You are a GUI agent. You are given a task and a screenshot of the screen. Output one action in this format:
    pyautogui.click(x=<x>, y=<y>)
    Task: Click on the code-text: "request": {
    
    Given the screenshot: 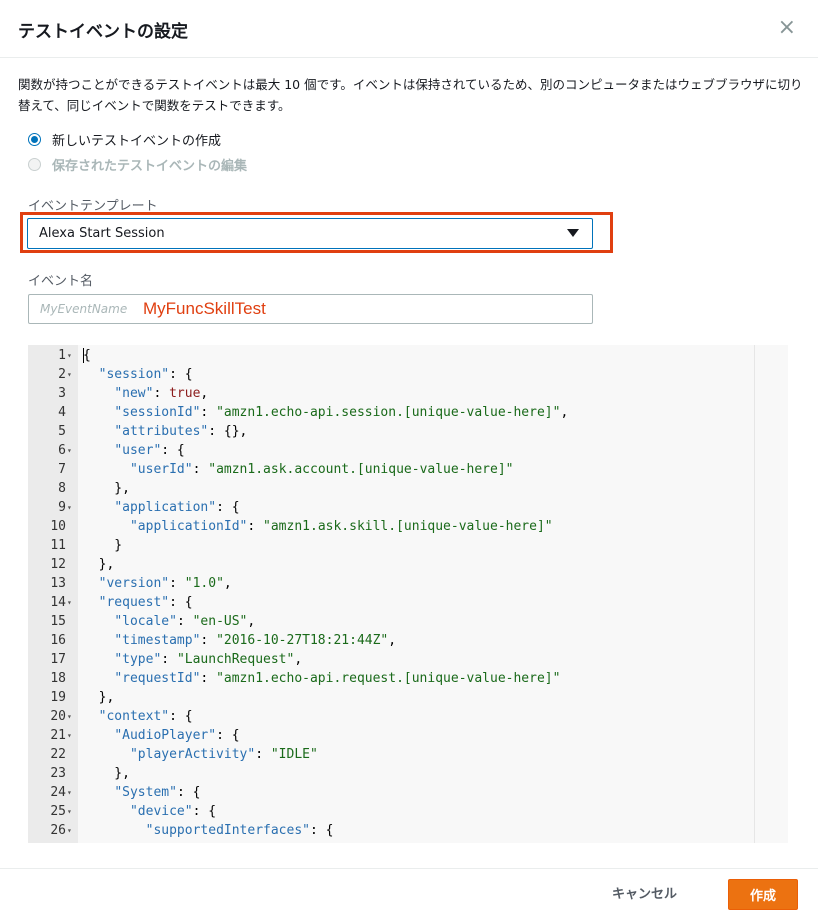 What is the action you would take?
    pyautogui.click(x=145, y=602)
    